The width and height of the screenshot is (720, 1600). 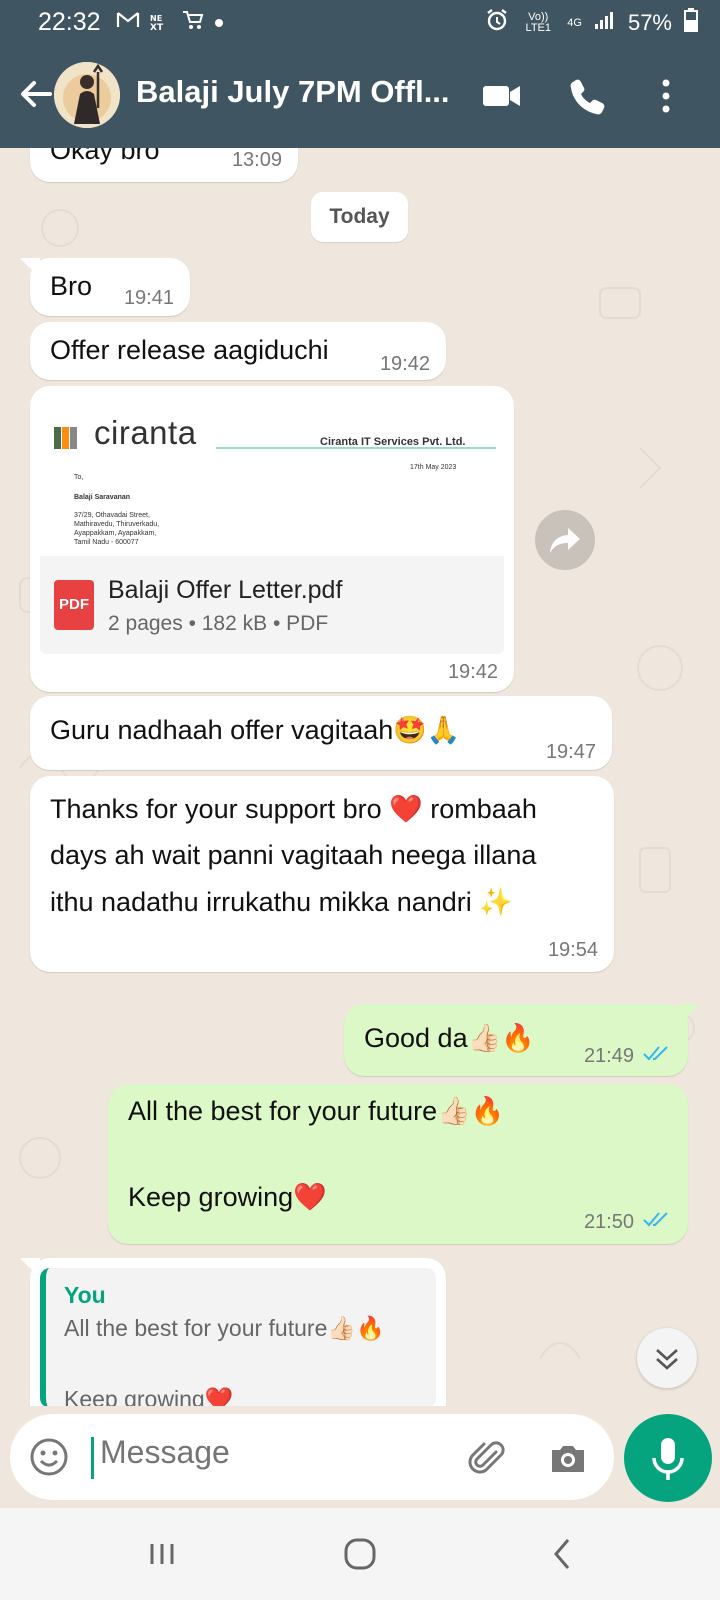 I want to click on home-icon, so click(x=360, y=1554).